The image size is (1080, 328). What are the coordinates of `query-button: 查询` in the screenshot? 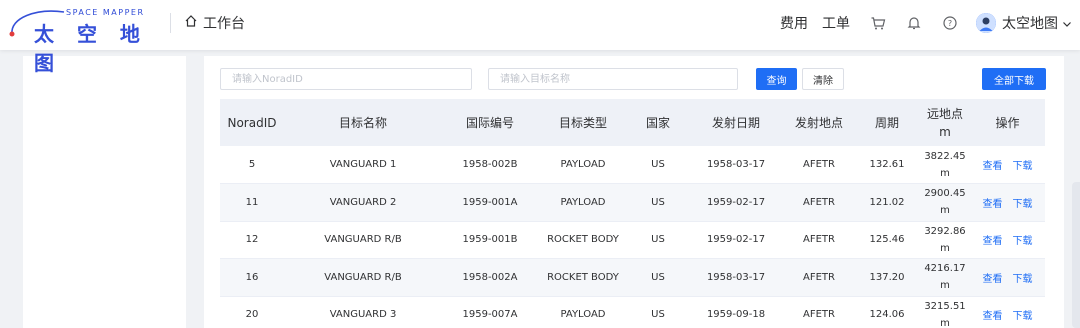 It's located at (776, 79).